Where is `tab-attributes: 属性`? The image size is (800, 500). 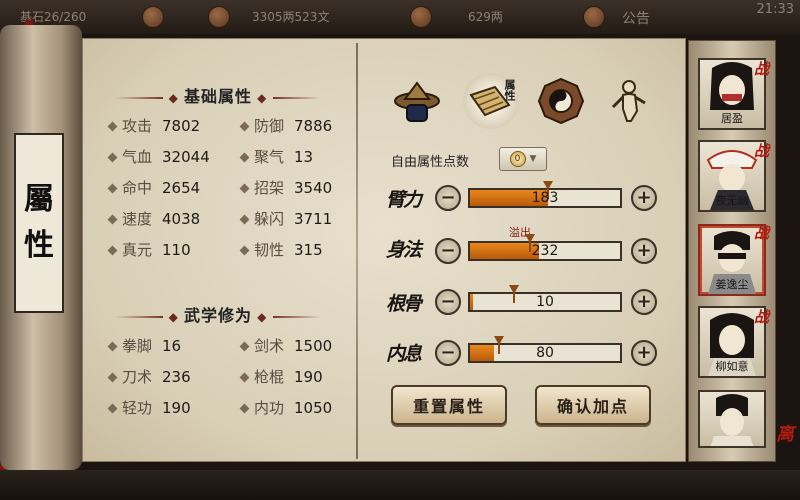
tab-attributes: 属性 is located at coordinates (491, 101).